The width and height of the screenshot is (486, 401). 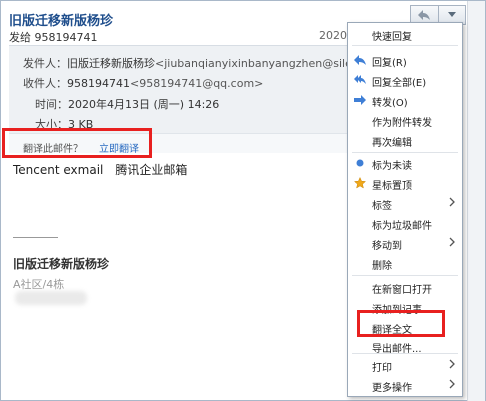 I want to click on email-body-line: Tencent exmail 腾讯企业邮箱, so click(x=100, y=169).